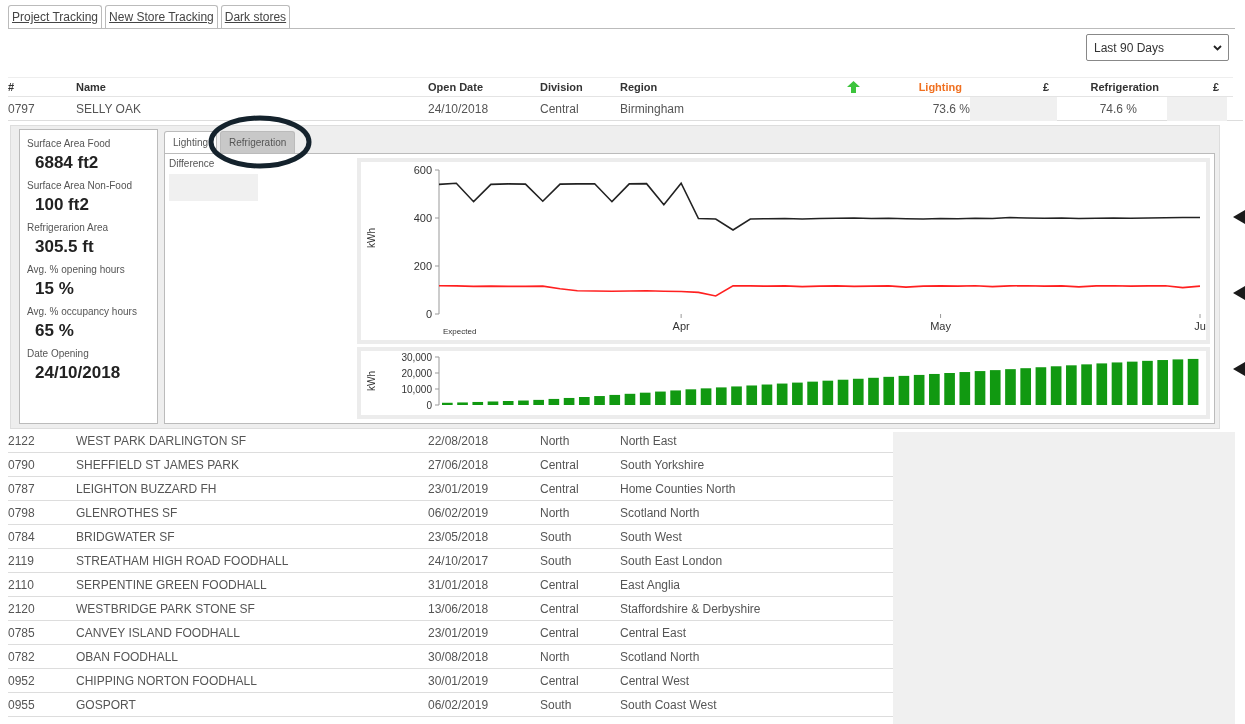  Describe the element at coordinates (1118, 109) in the screenshot. I see `table-cell-text: 74.6 %` at that location.